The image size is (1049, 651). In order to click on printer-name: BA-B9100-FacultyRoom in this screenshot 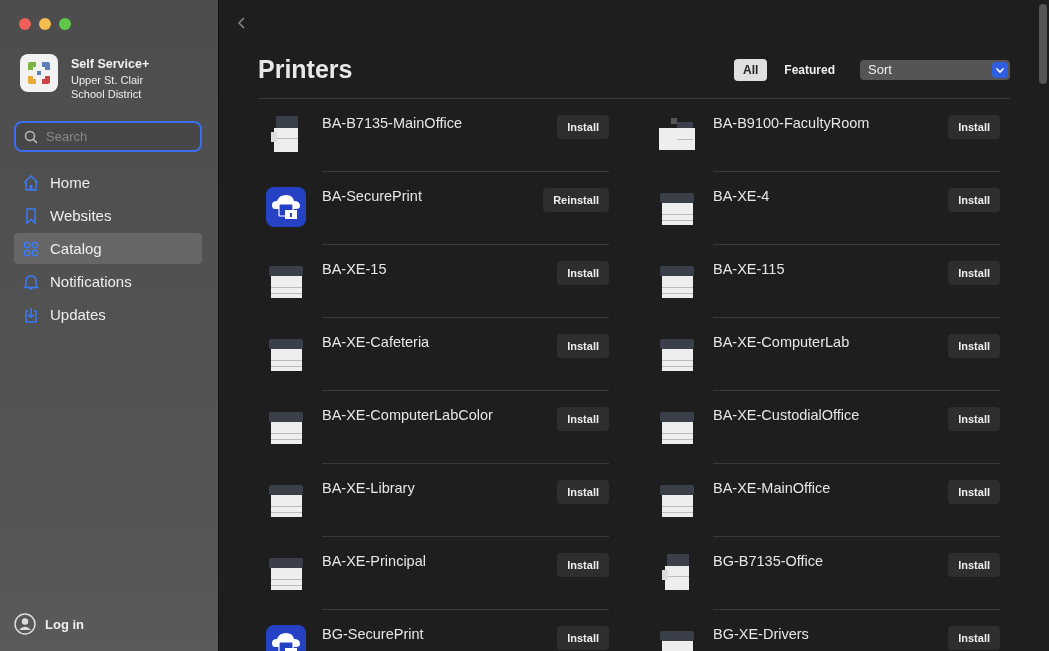, I will do `click(791, 123)`.